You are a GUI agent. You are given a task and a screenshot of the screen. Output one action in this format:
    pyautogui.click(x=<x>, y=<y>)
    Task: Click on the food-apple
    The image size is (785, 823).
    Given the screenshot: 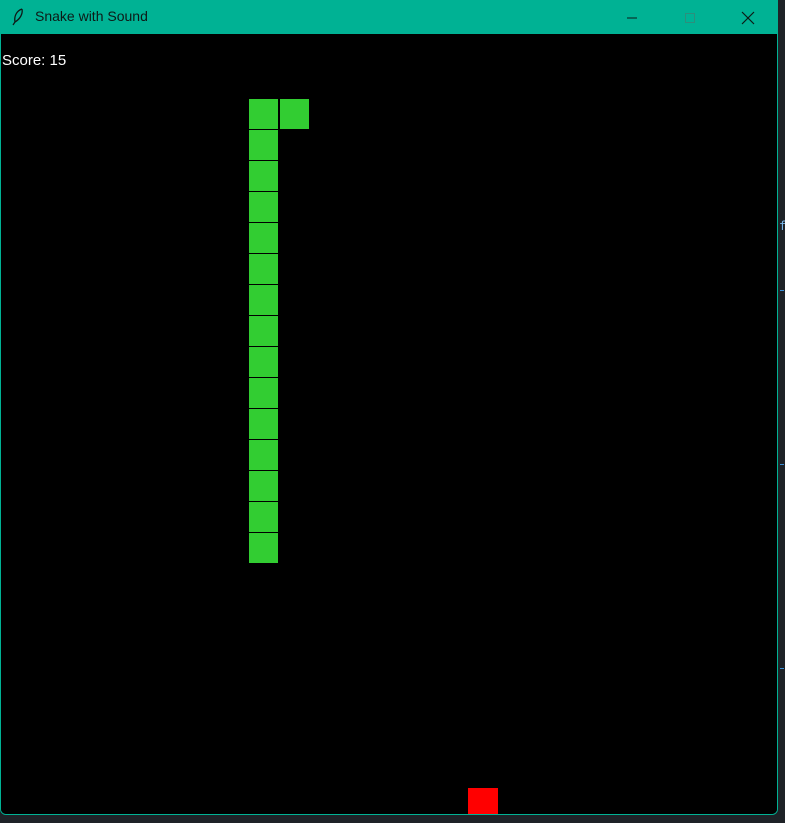 What is the action you would take?
    pyautogui.click(x=483, y=801)
    